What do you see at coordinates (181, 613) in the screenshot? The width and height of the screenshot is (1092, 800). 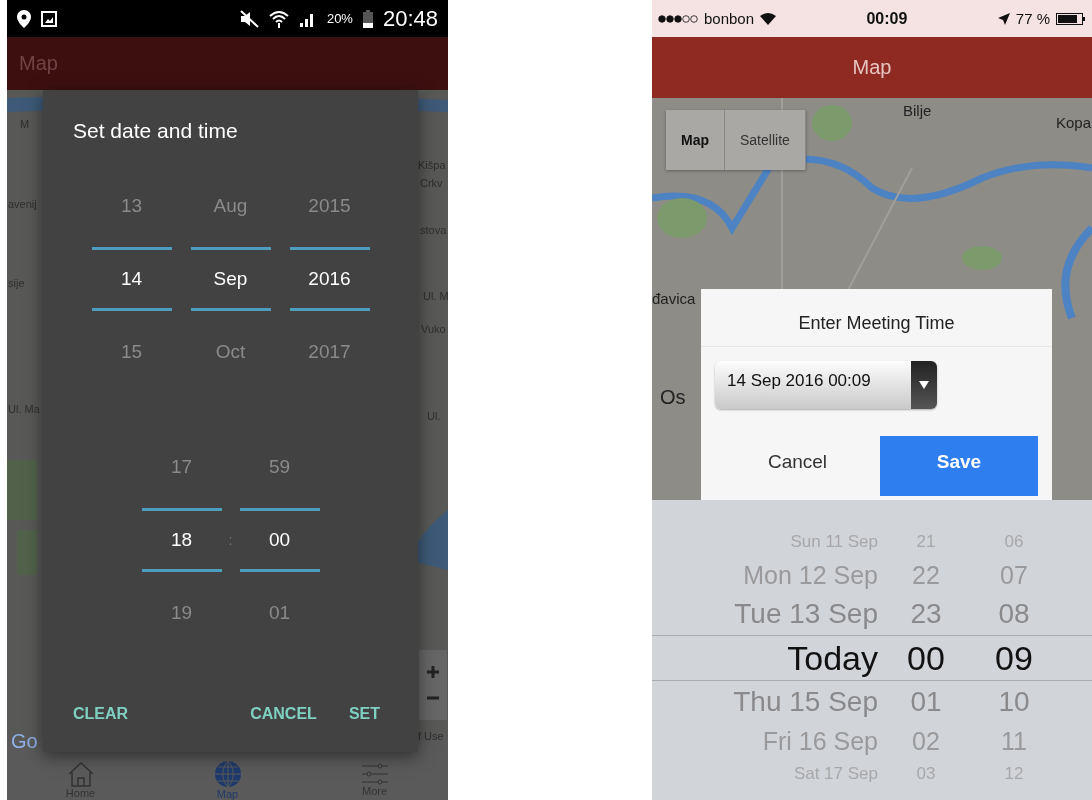 I see `picker-value: 19` at bounding box center [181, 613].